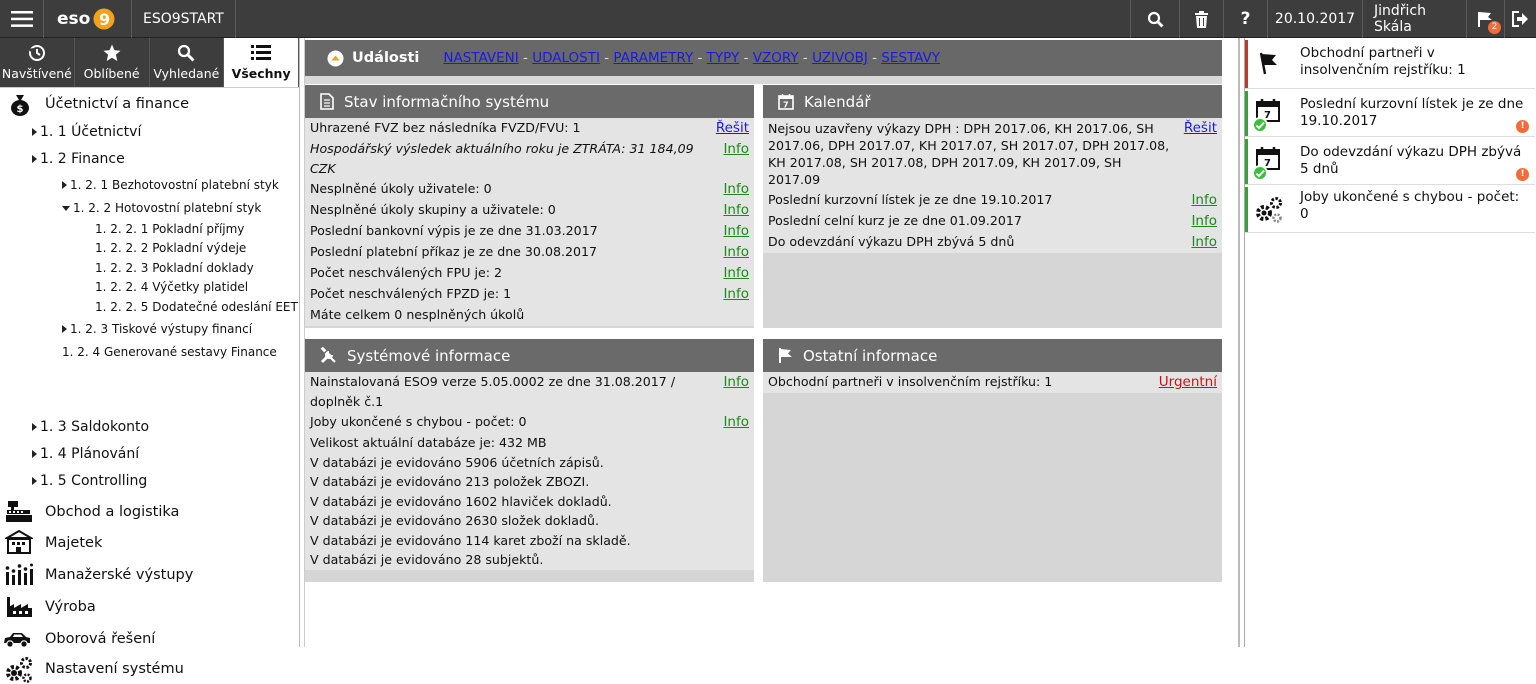 The height and width of the screenshot is (684, 1536). Describe the element at coordinates (19, 542) in the screenshot. I see `building-icon` at that location.